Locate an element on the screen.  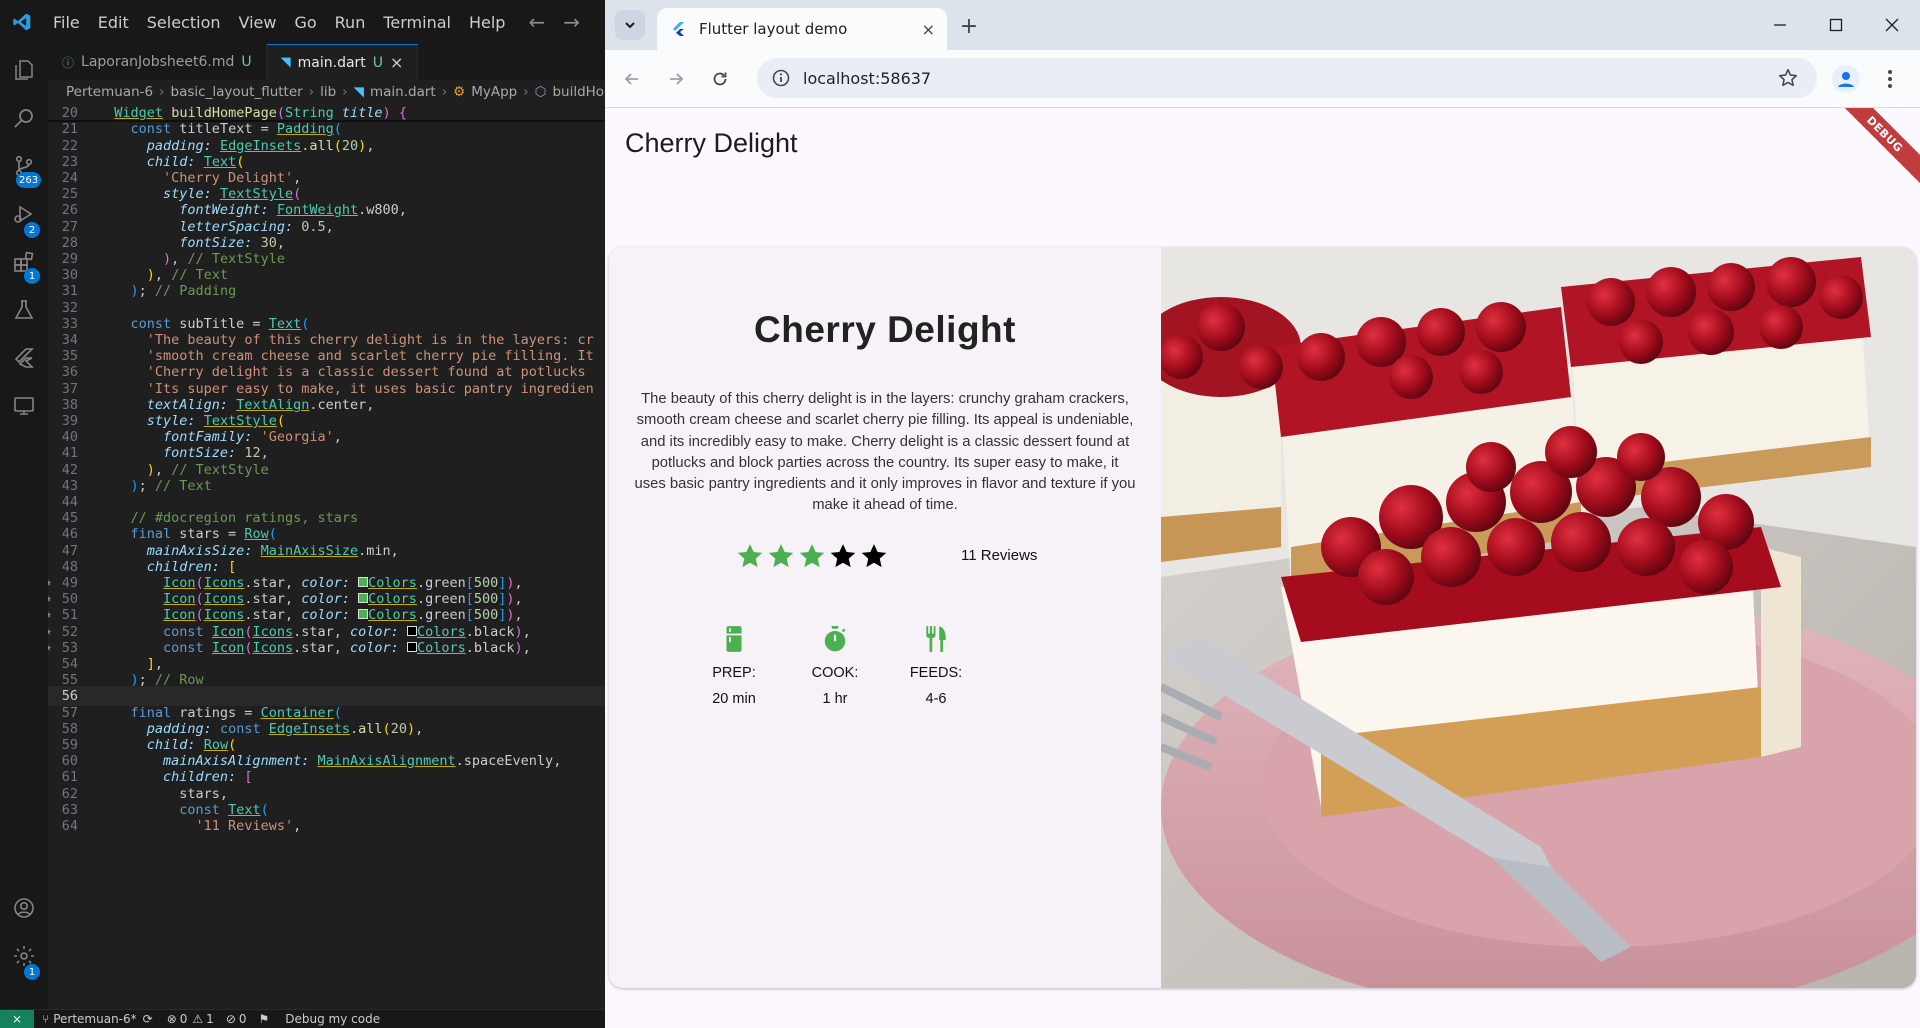
prep-value: 20 min is located at coordinates (734, 699).